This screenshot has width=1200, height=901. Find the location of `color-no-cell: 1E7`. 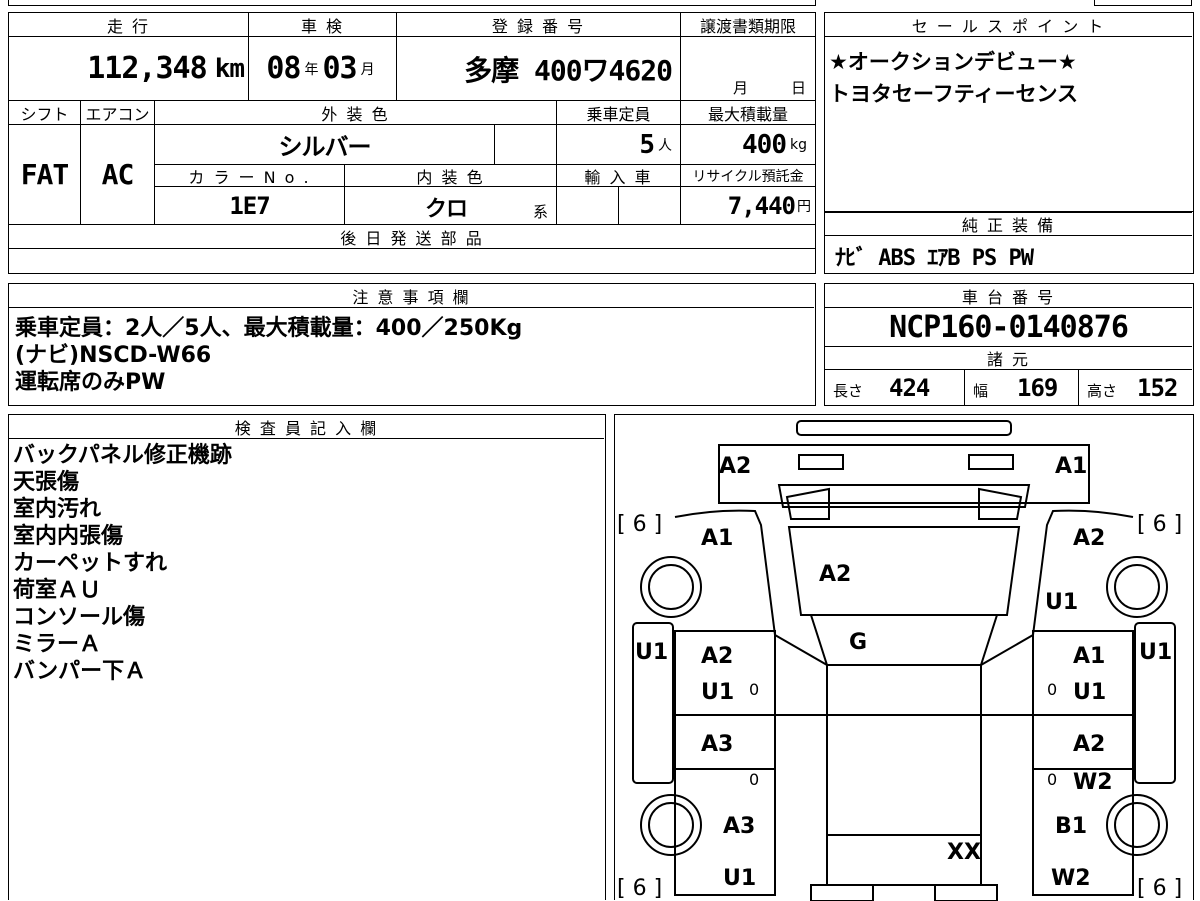

color-no-cell: 1E7 is located at coordinates (250, 206).